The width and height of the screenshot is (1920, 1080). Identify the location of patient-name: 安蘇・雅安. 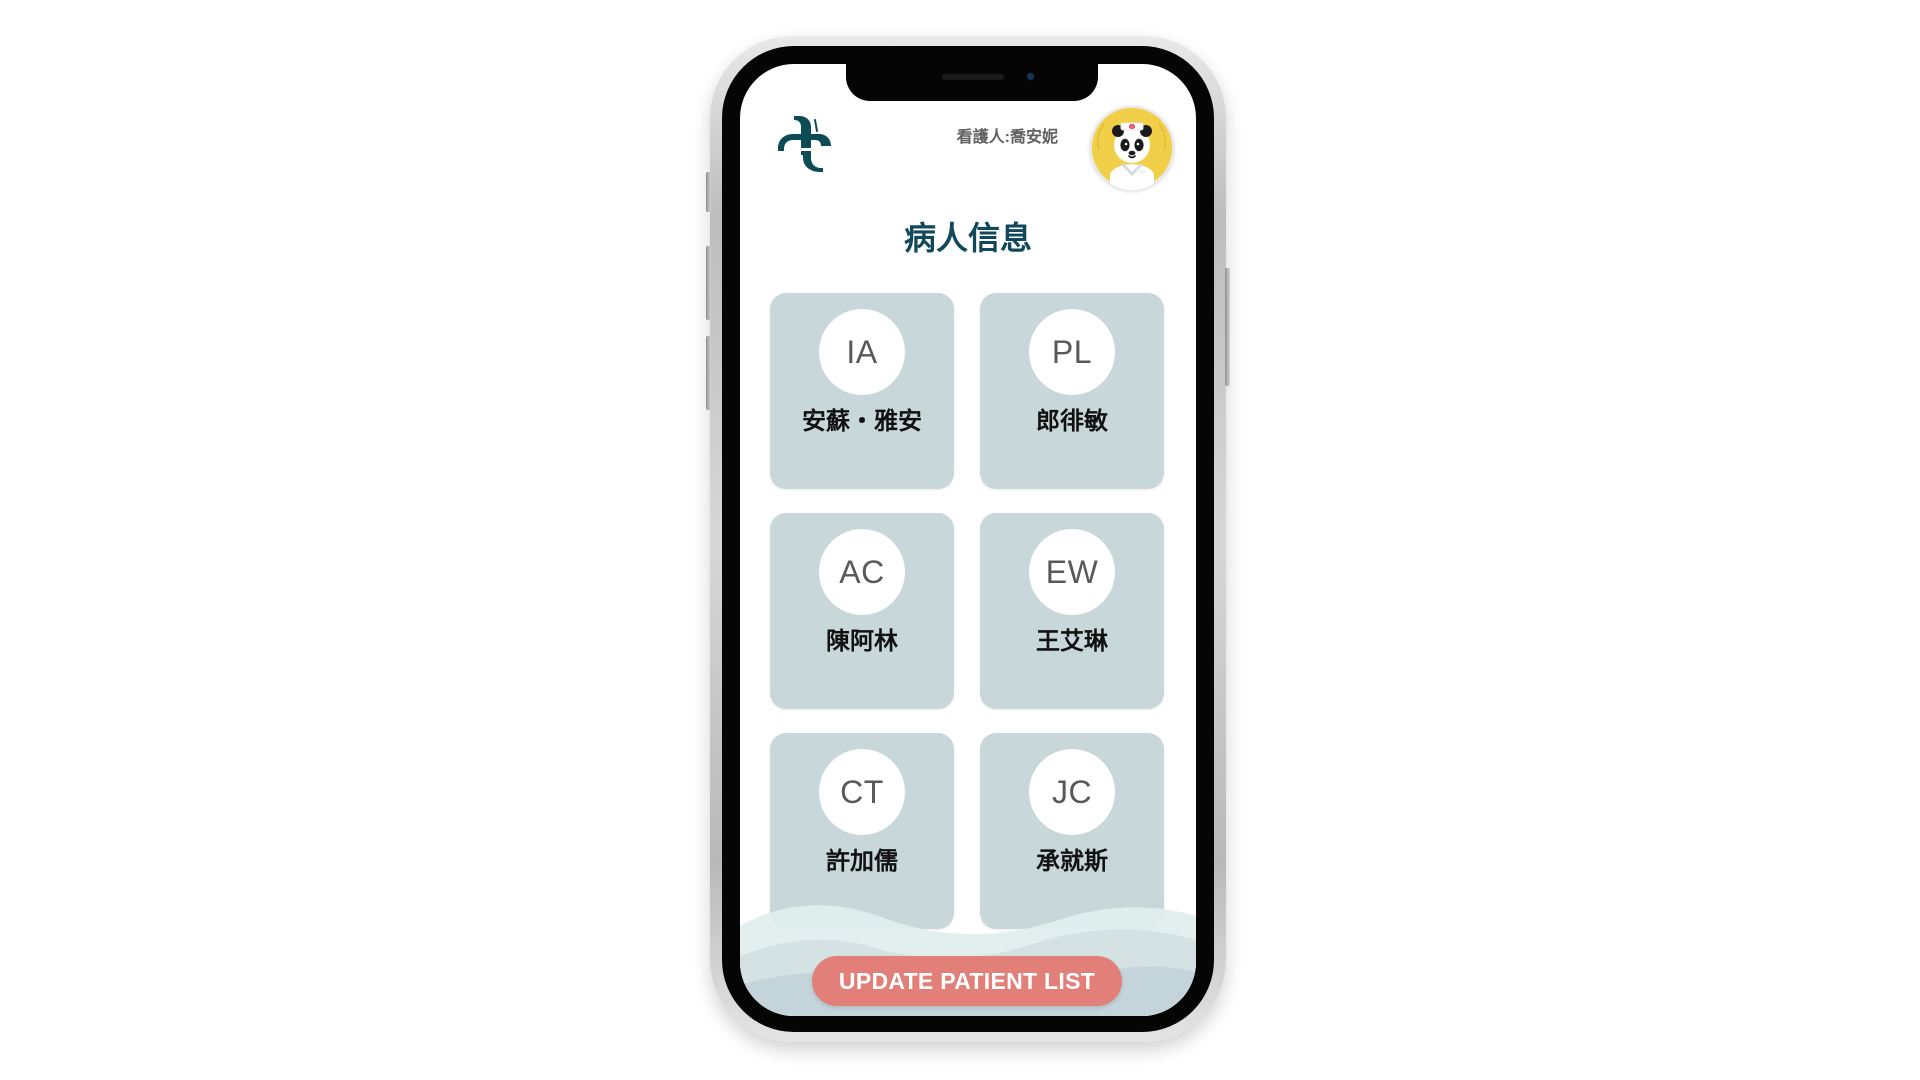
(862, 421).